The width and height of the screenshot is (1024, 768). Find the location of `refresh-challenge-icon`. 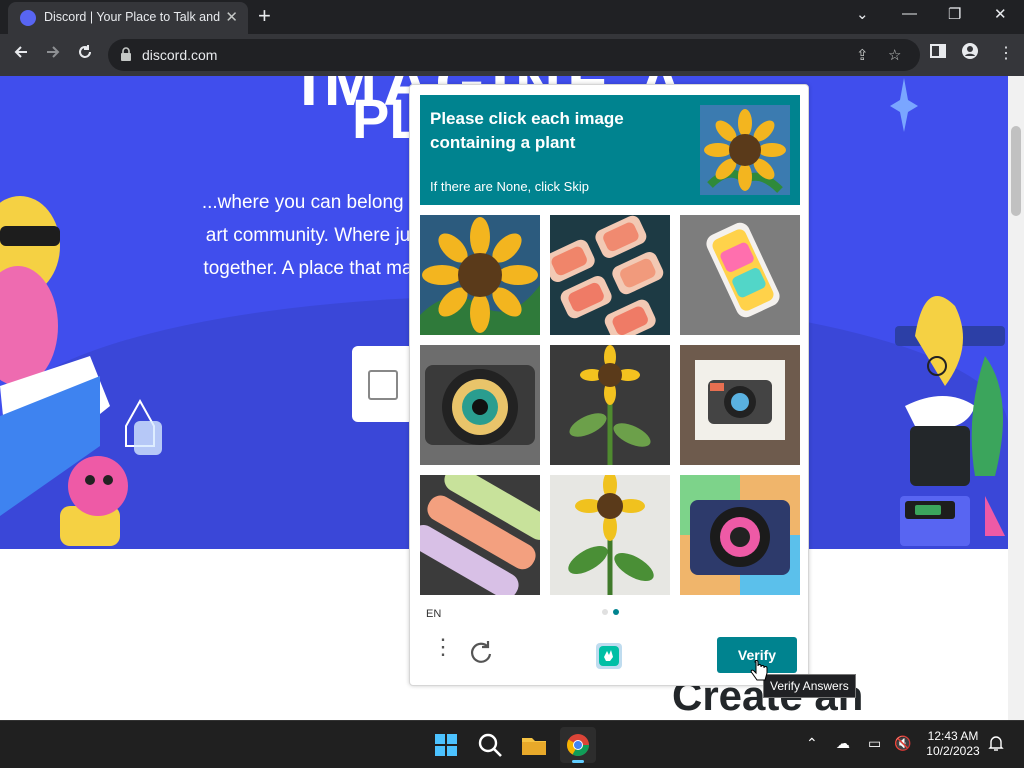

refresh-challenge-icon is located at coordinates (481, 652).